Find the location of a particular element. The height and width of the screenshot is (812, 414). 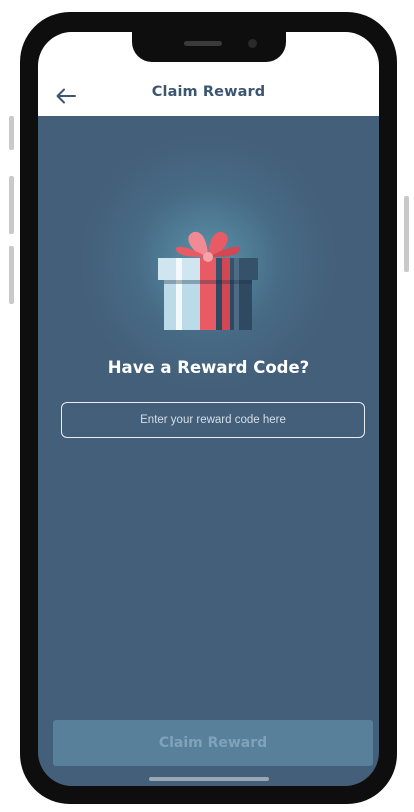

home-indicator is located at coordinates (209, 779).